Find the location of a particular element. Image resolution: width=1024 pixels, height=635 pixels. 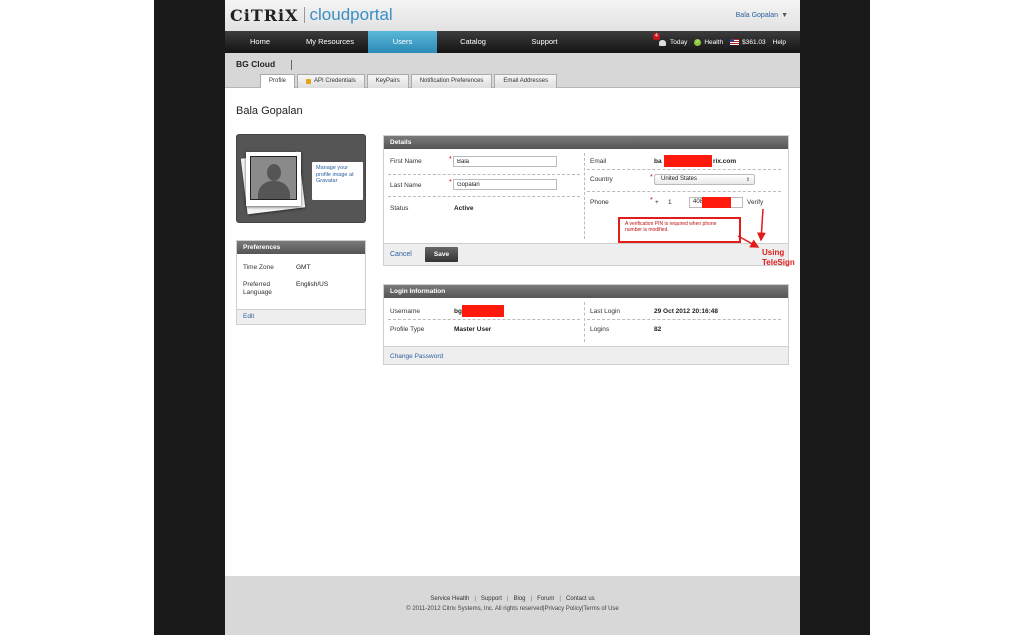

help-label: Help is located at coordinates (779, 42).